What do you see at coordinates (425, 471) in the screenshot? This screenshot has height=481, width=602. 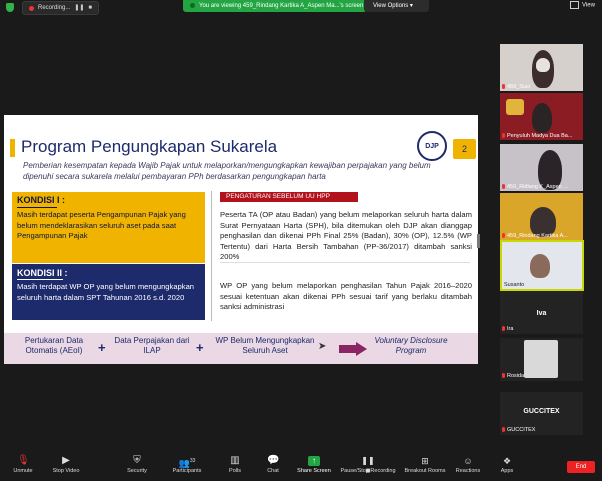 I see `breakout-rooms-label: Breakout Rooms` at bounding box center [425, 471].